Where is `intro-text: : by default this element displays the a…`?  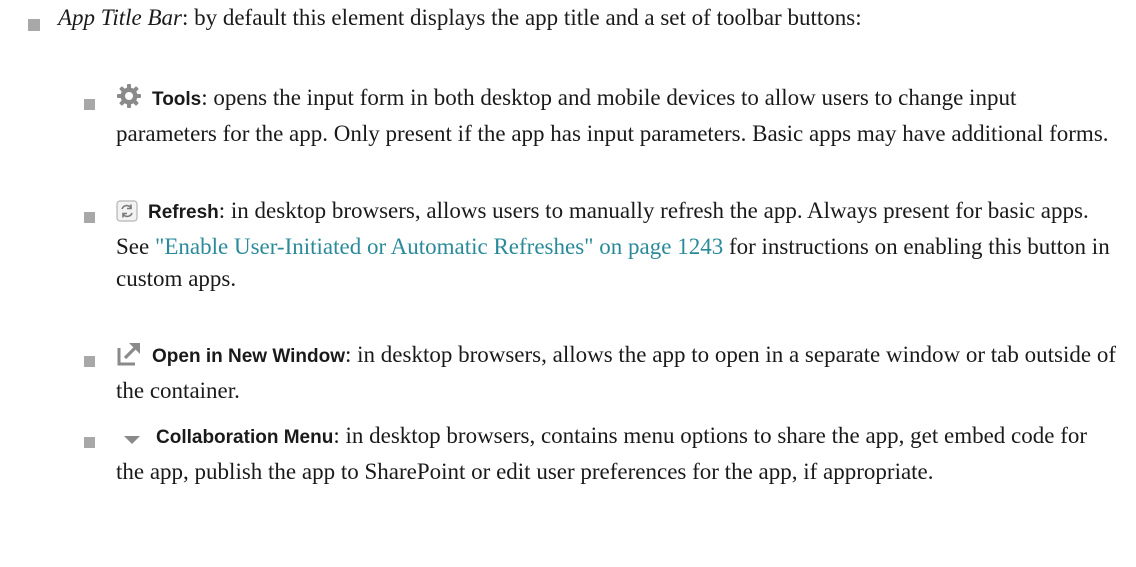
intro-text: : by default this element displays the a… is located at coordinates (521, 17).